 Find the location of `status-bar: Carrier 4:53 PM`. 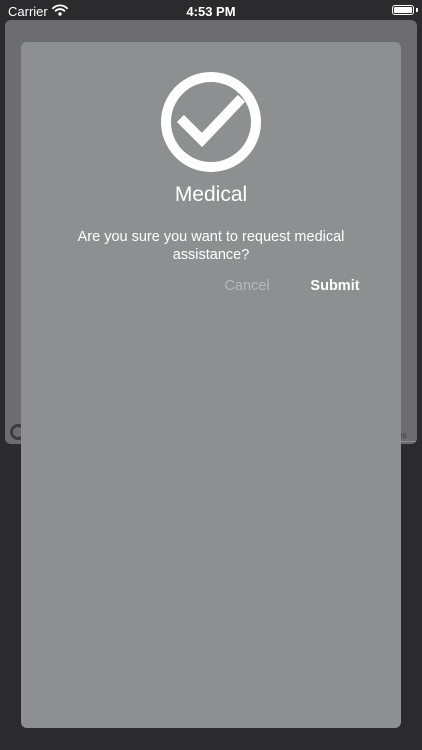

status-bar: Carrier 4:53 PM is located at coordinates (211, 11).